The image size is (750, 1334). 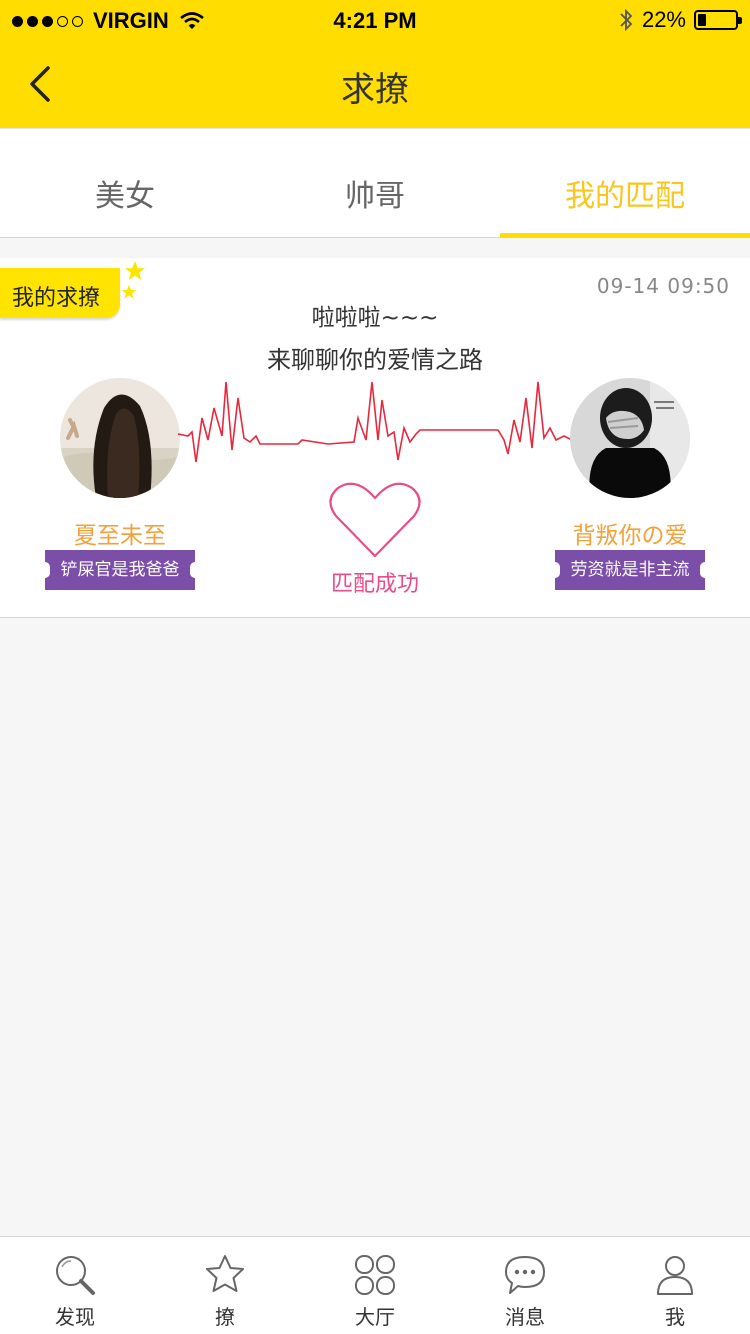 I want to click on tab-handsome: 帅哥, so click(x=375, y=183).